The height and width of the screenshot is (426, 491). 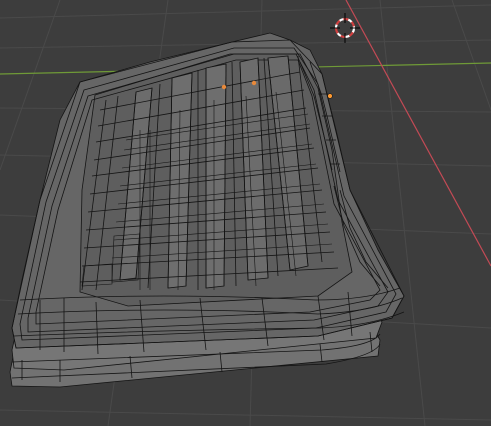 I want to click on object-origin-icon, so click(x=330, y=96).